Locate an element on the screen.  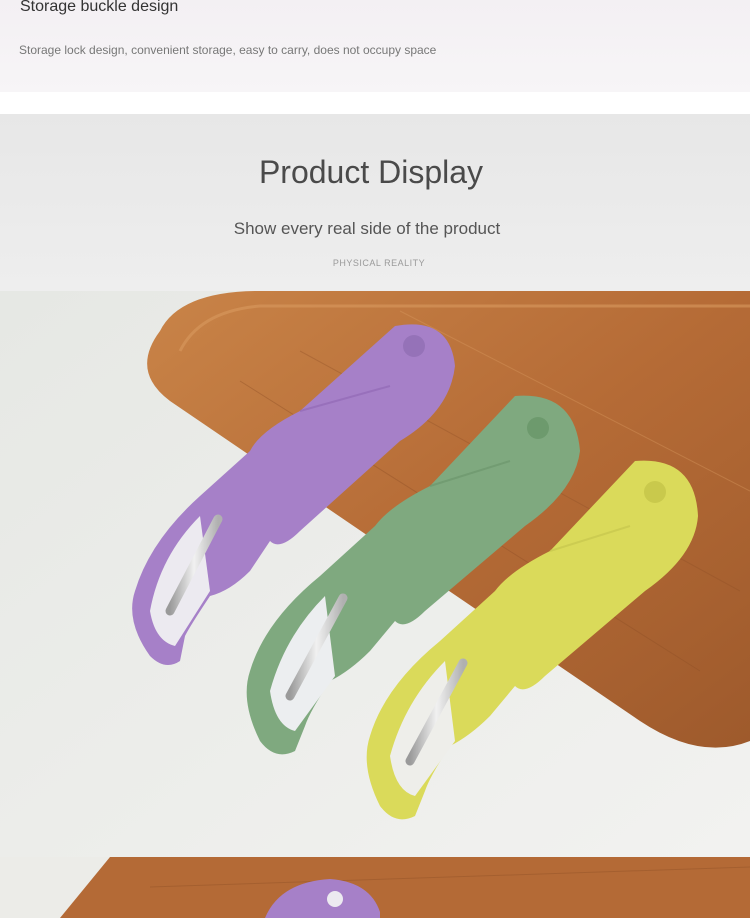
section-subtitle: Show every real side of the product is located at coordinates (367, 228).